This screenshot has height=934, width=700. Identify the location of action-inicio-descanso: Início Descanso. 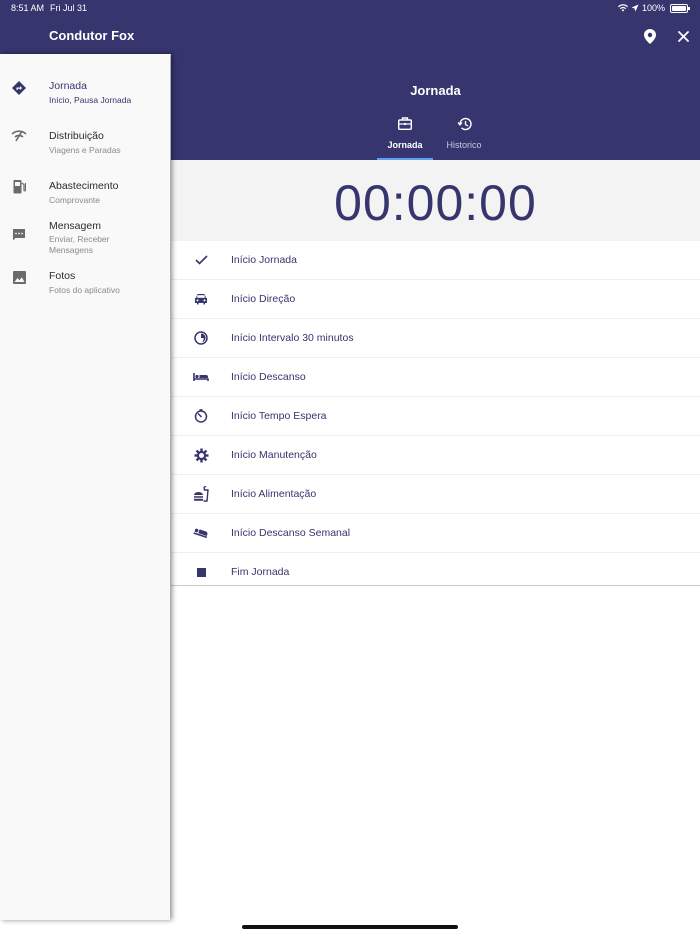
(435, 377).